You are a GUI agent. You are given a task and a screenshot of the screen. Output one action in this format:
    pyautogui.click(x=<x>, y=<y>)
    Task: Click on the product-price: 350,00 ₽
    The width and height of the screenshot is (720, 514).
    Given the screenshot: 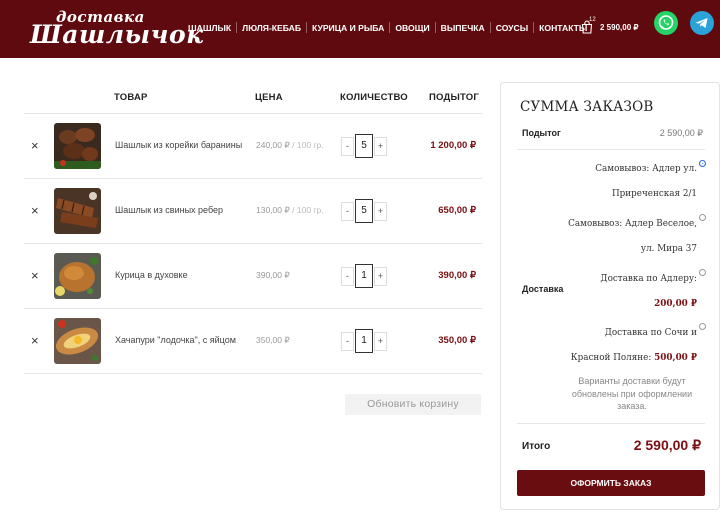 What is the action you would take?
    pyautogui.click(x=273, y=340)
    